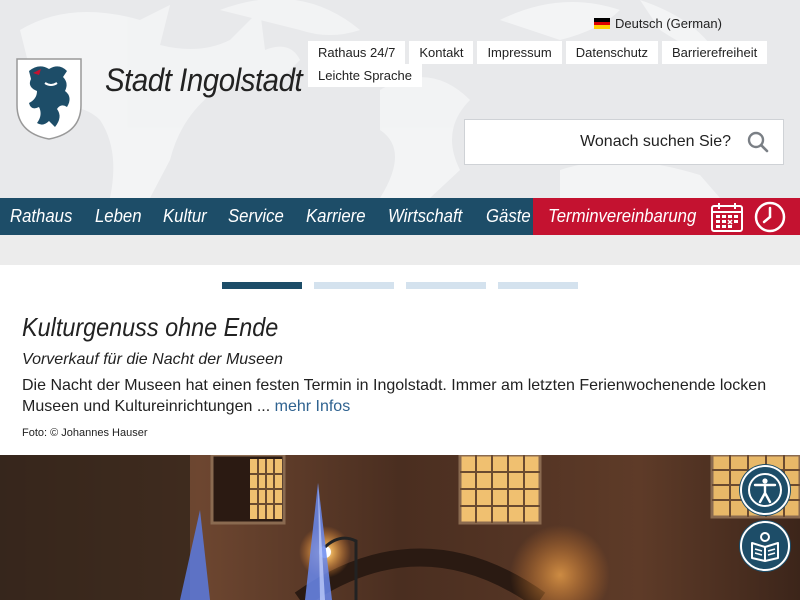  Describe the element at coordinates (519, 52) in the screenshot. I see `util-link-impressum: Impressum` at that location.